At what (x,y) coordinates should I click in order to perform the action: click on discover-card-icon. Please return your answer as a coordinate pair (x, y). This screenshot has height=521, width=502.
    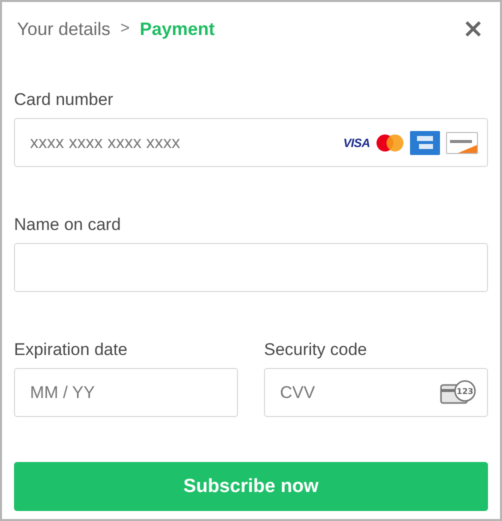
    Looking at the image, I should click on (462, 143).